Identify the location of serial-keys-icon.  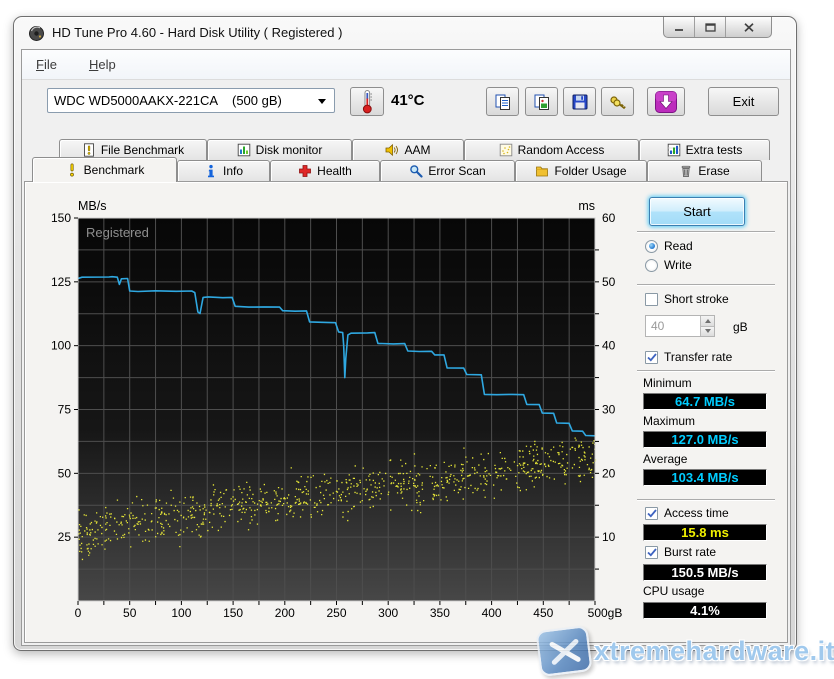
(618, 102).